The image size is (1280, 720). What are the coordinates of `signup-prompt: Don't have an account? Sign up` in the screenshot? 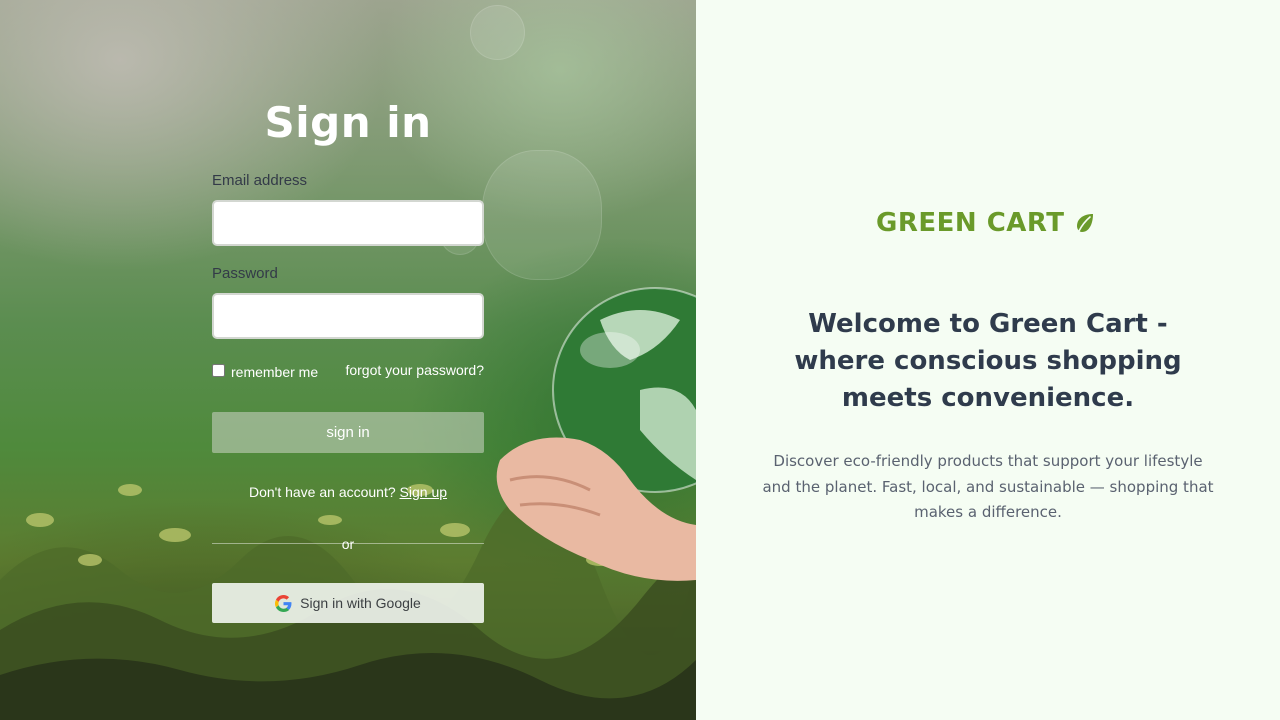 It's located at (348, 492).